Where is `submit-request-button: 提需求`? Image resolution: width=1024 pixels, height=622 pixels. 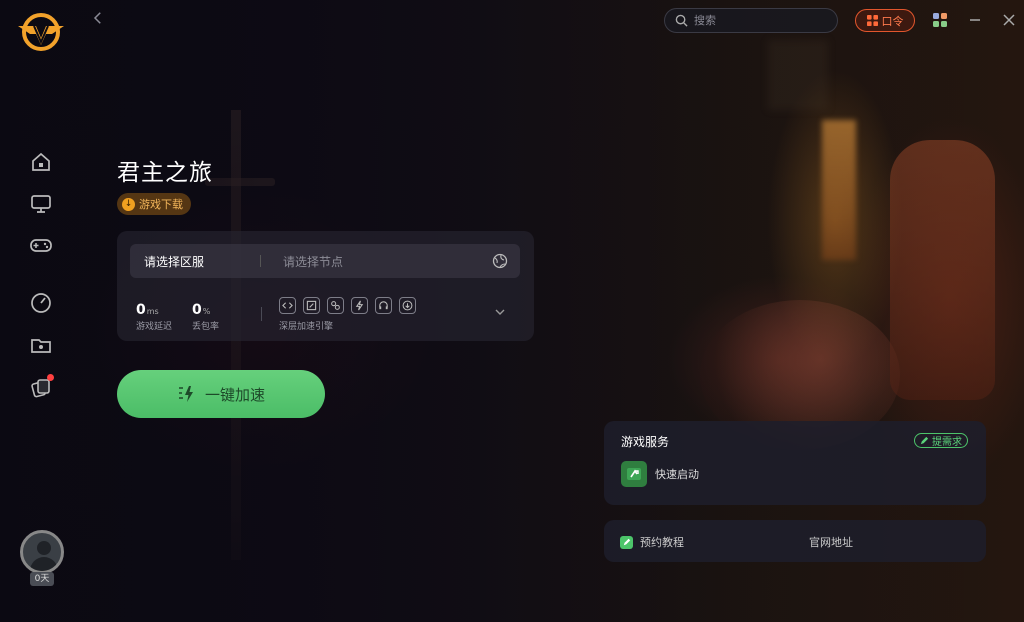 submit-request-button: 提需求 is located at coordinates (941, 440).